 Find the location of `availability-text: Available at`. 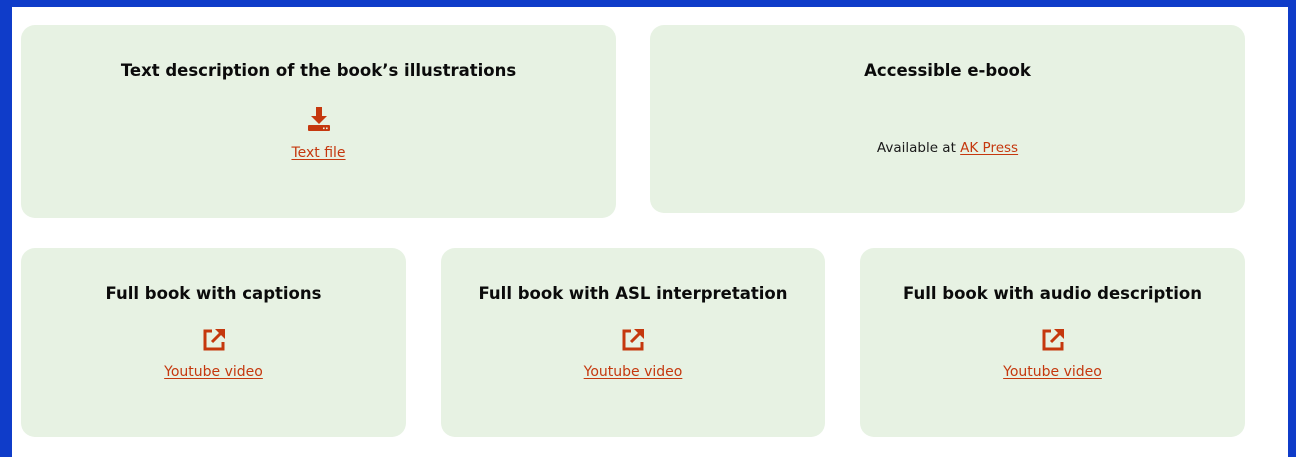

availability-text: Available at is located at coordinates (918, 148).